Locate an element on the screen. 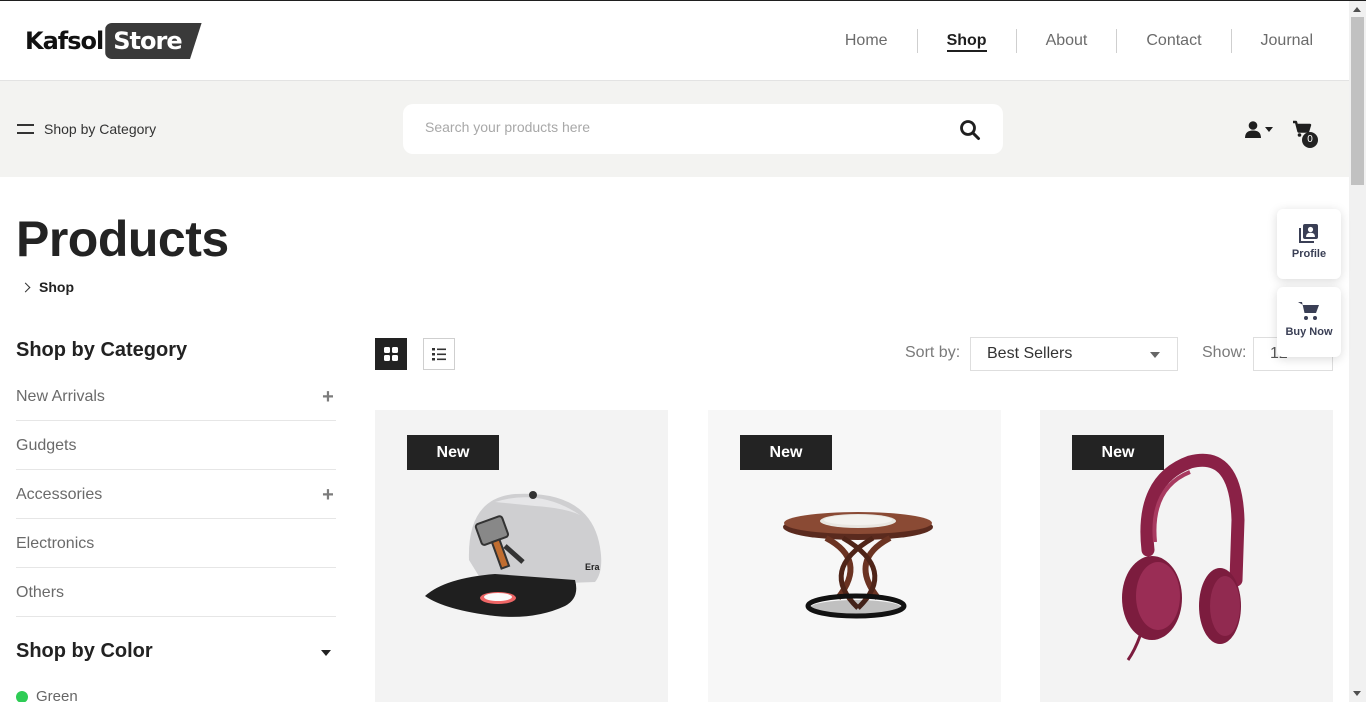  breadcrumb-shop: Shop is located at coordinates (56, 287).